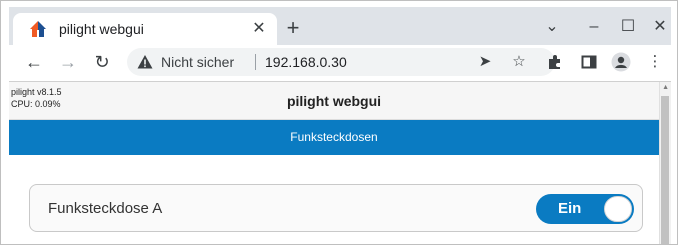 The image size is (678, 245). Describe the element at coordinates (68, 62) in the screenshot. I see `forward-arrow-icon: →` at that location.